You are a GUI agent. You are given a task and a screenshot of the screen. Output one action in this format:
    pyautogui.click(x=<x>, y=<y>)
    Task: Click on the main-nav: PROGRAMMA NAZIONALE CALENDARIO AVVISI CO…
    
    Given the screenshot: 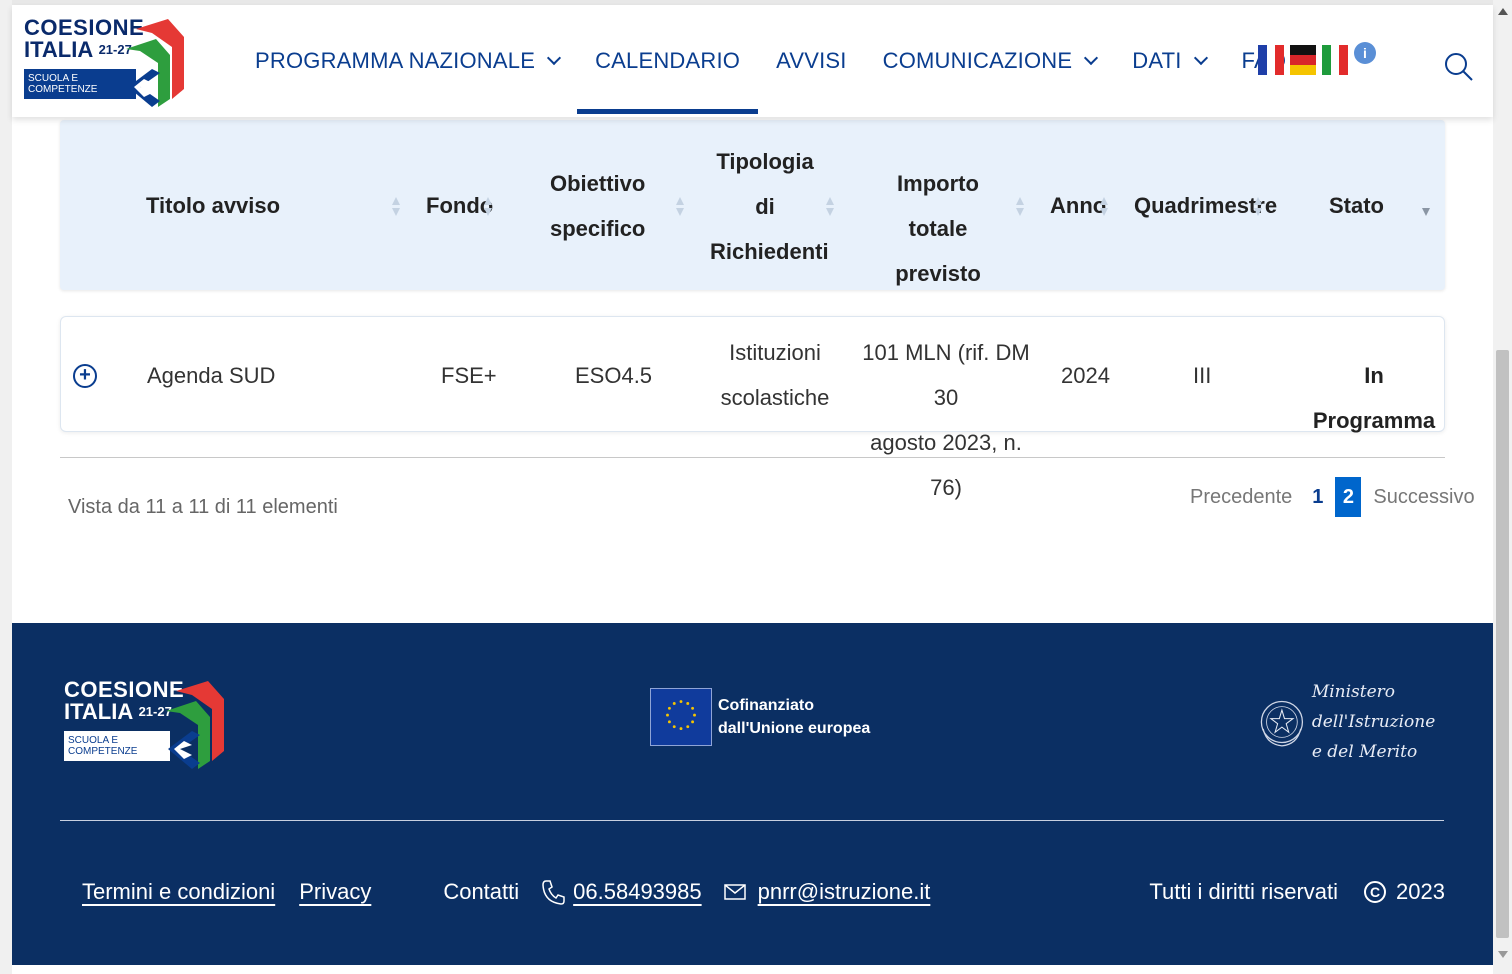 What is the action you would take?
    pyautogui.click(x=770, y=61)
    